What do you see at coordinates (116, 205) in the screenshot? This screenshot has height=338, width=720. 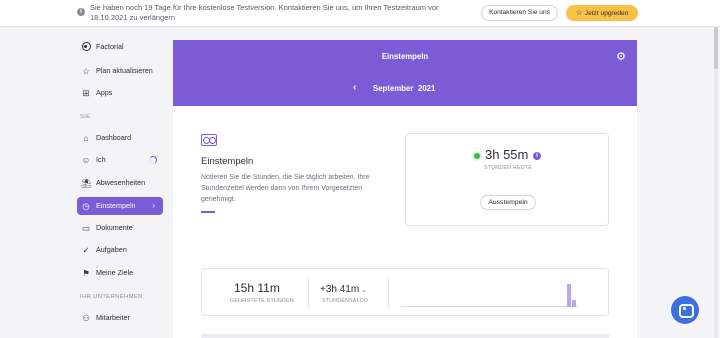 I see `sidebar-item-label: Einstempeln` at bounding box center [116, 205].